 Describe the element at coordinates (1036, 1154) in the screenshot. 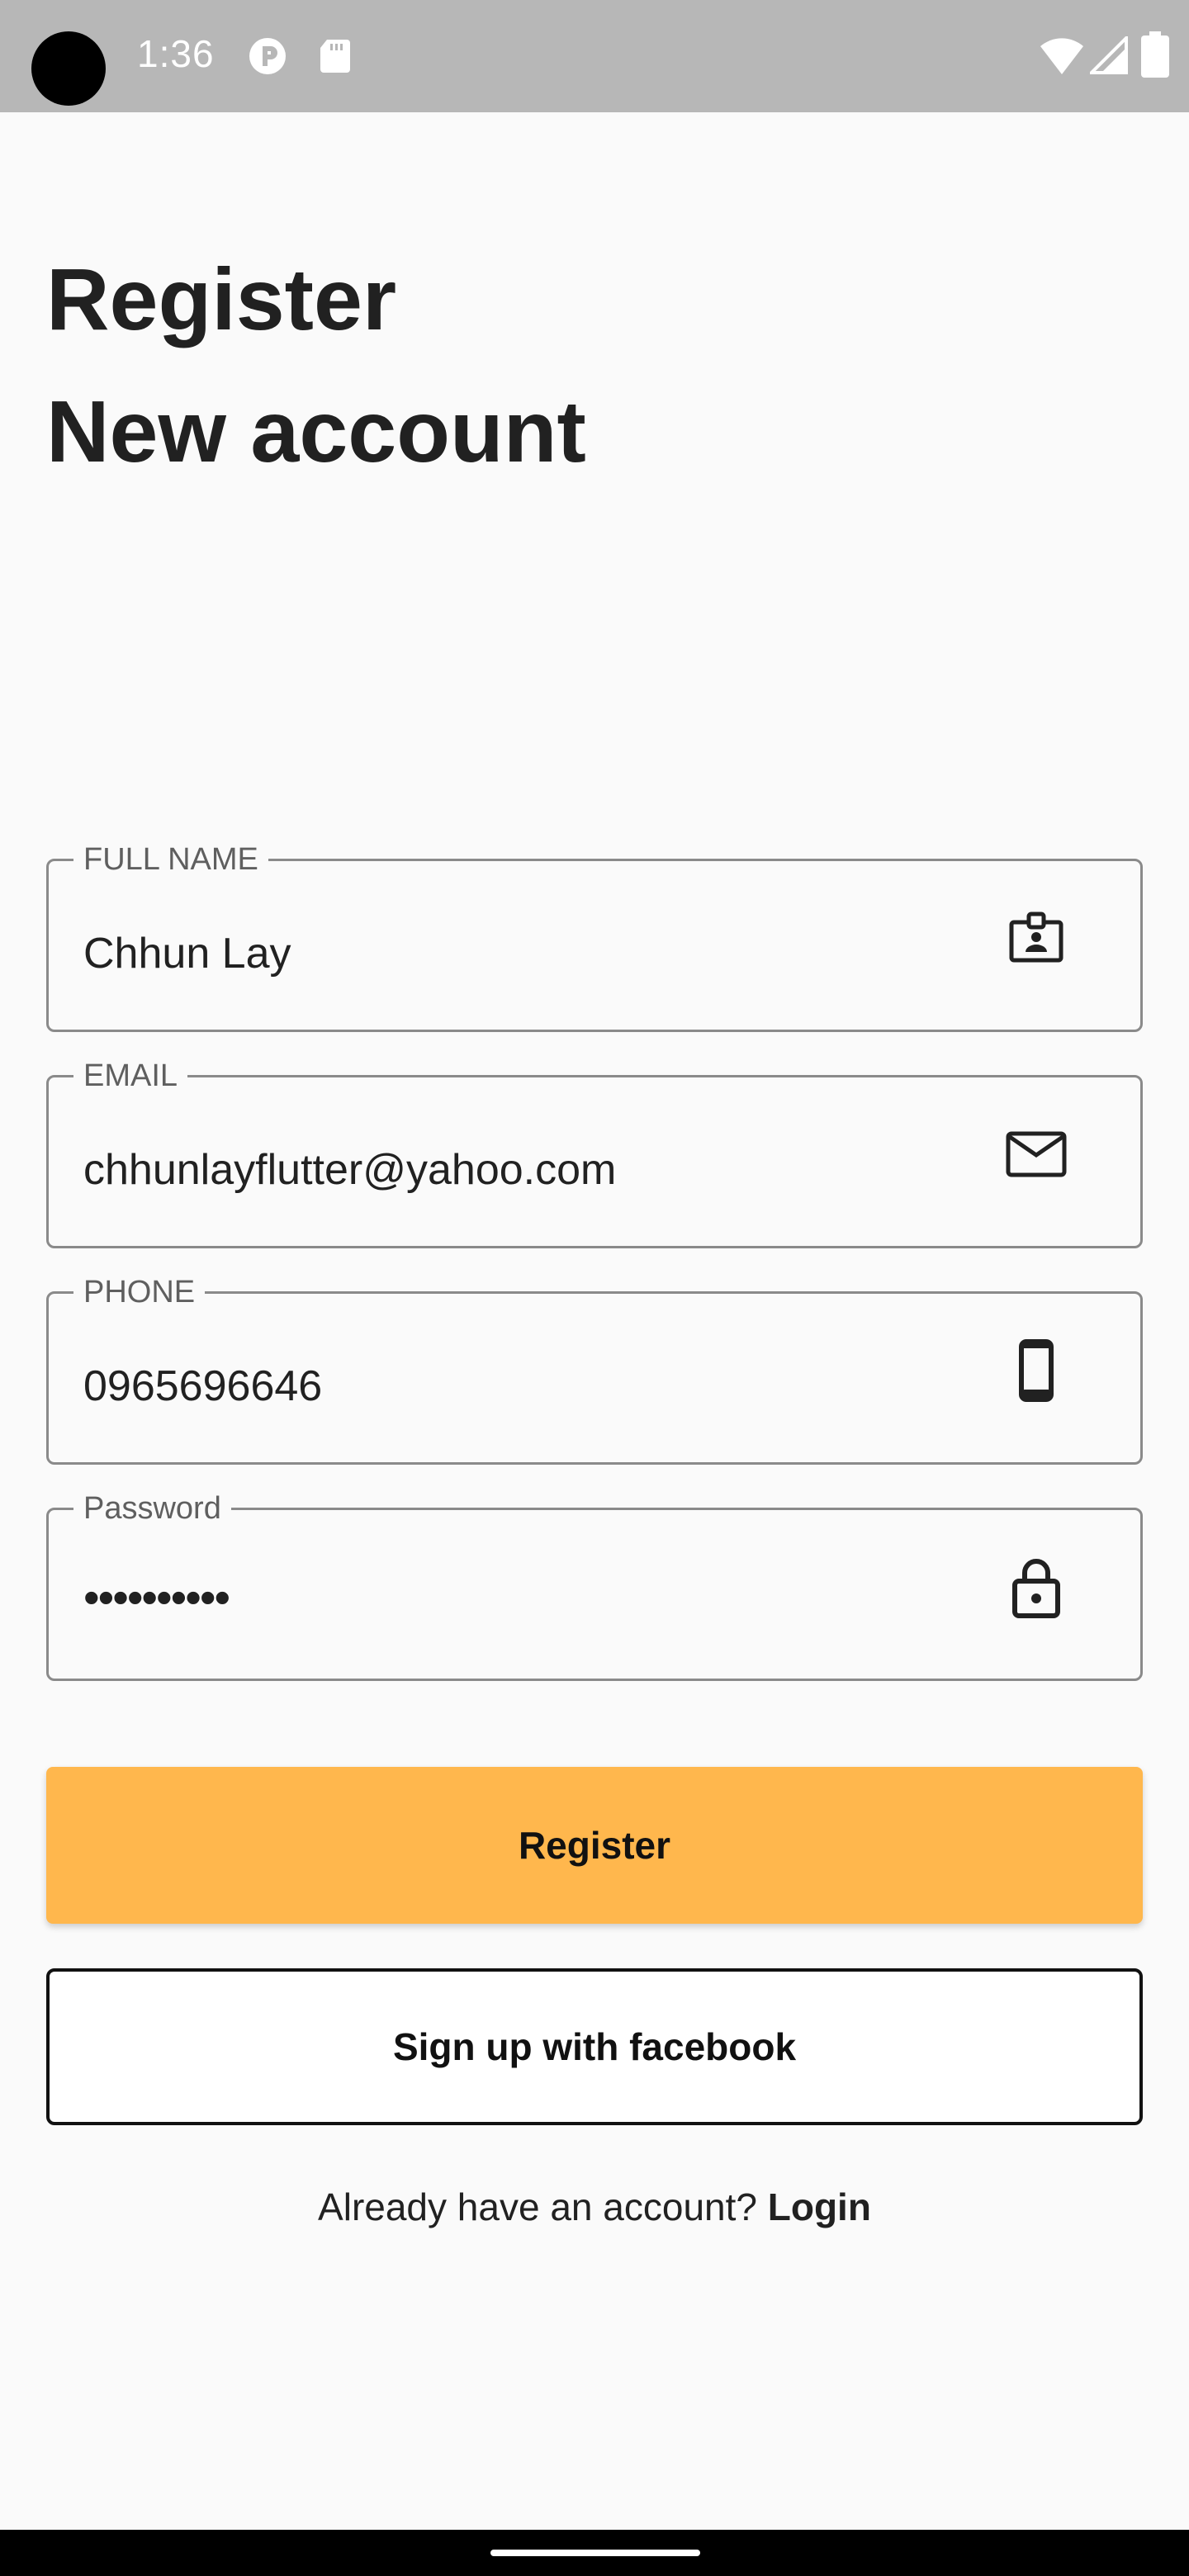

I see `mail-icon` at that location.